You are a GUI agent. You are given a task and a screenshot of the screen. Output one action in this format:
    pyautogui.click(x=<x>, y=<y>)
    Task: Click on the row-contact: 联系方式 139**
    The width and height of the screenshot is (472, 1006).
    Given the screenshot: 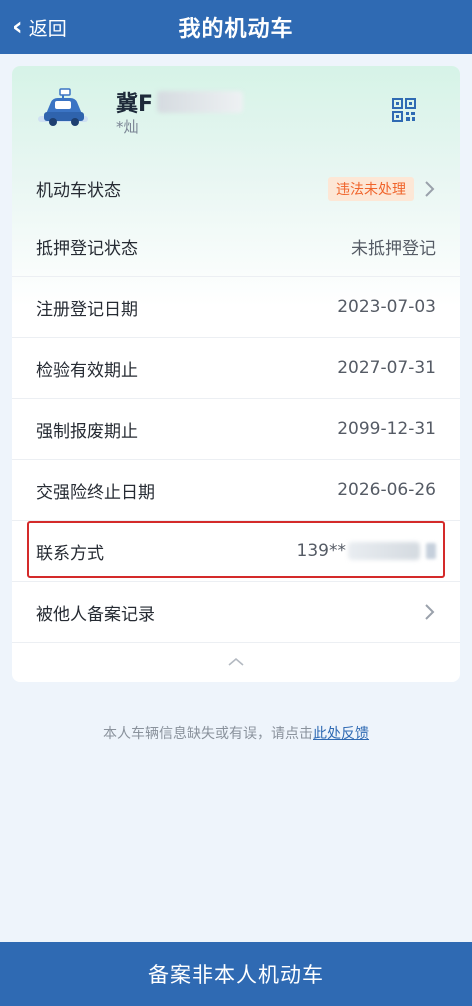 What is the action you would take?
    pyautogui.click(x=236, y=551)
    